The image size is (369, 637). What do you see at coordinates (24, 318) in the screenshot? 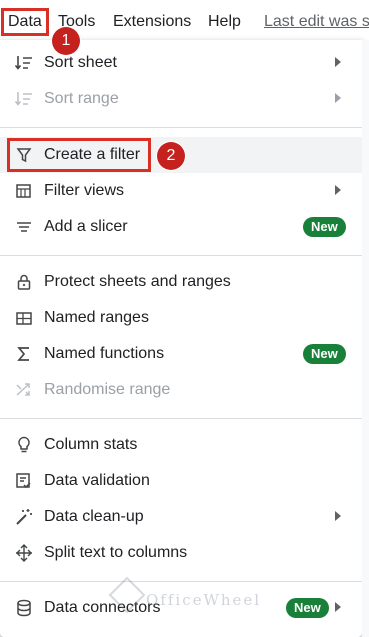
I see `named-ranges-icon` at bounding box center [24, 318].